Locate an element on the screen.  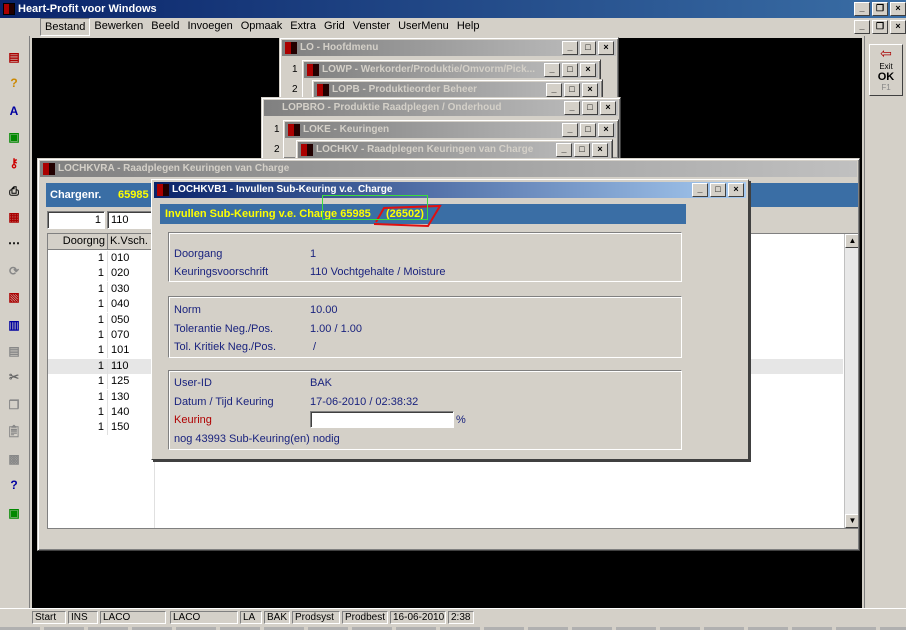
menu-beeld: Beeld is located at coordinates (165, 27).